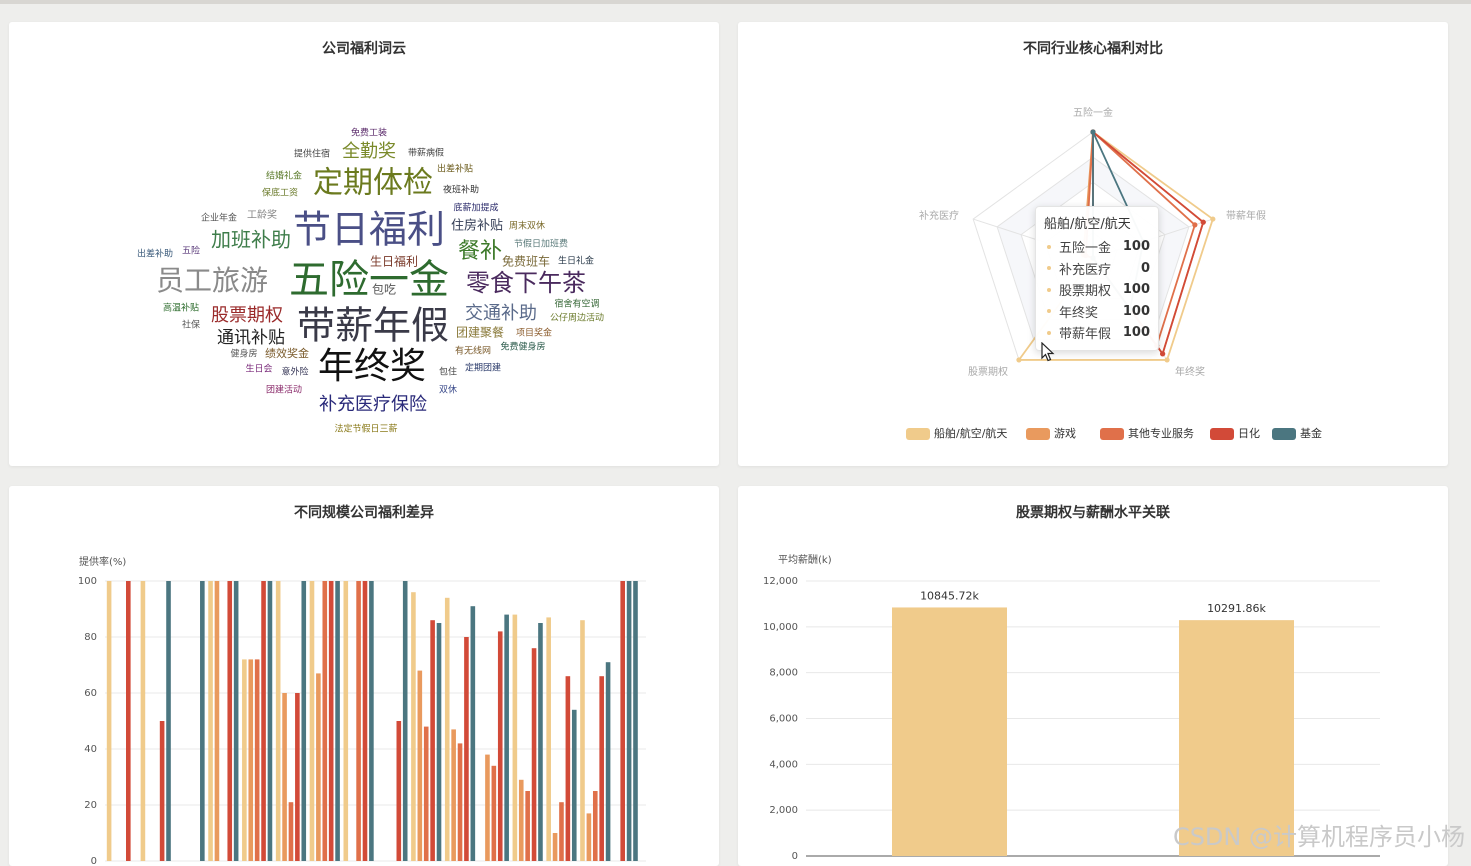 This screenshot has height=866, width=1471. Describe the element at coordinates (394, 261) in the screenshot. I see `word-16: 生日福利` at that location.